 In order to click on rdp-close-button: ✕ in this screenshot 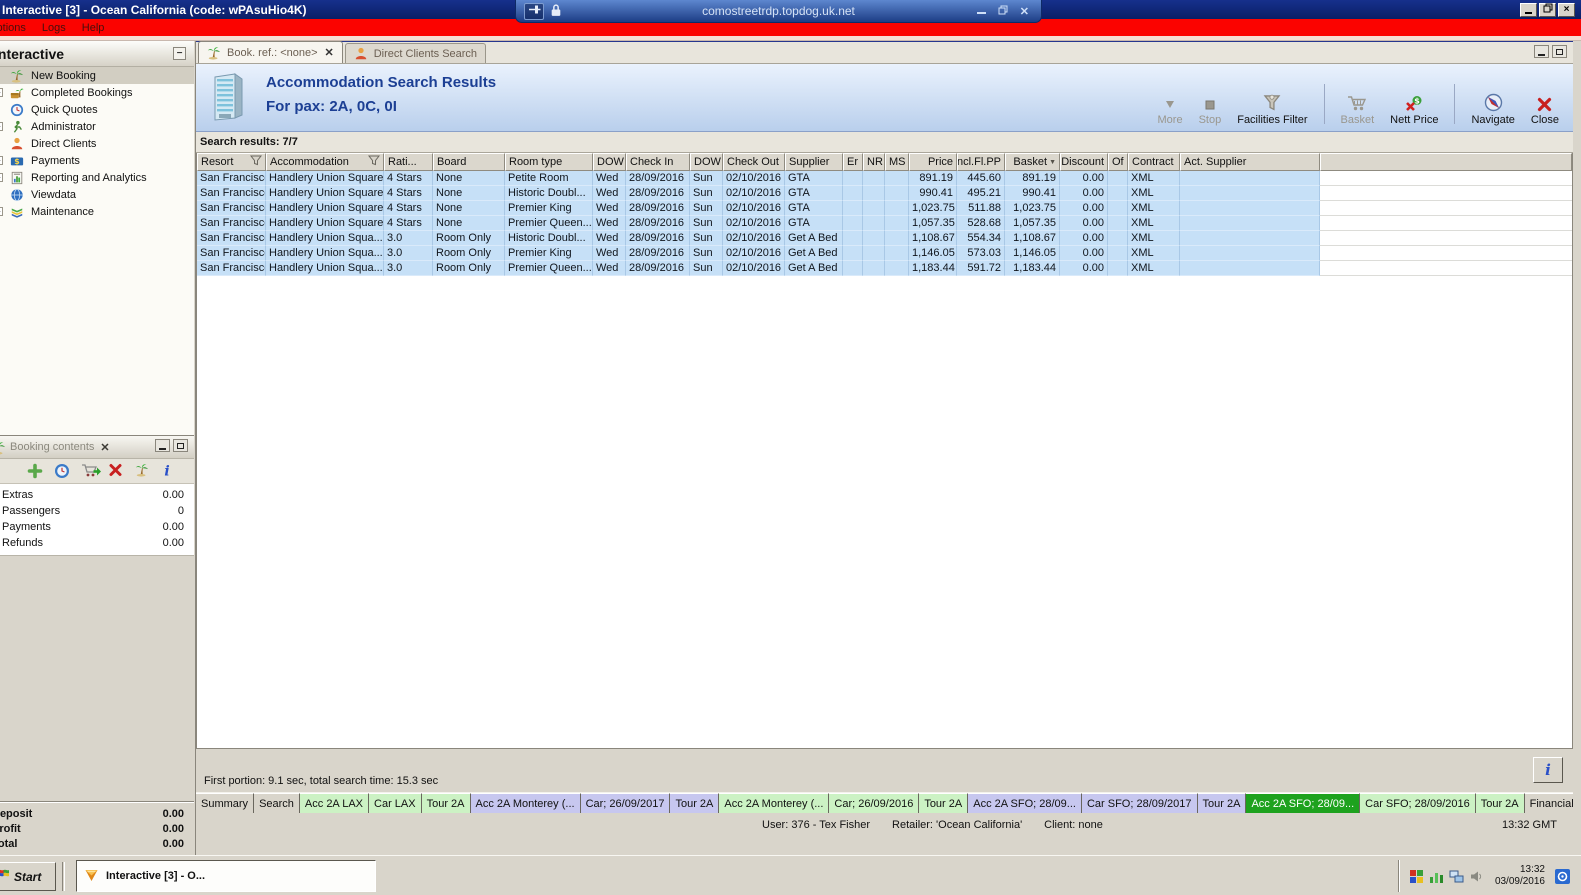, I will do `click(1024, 11)`.